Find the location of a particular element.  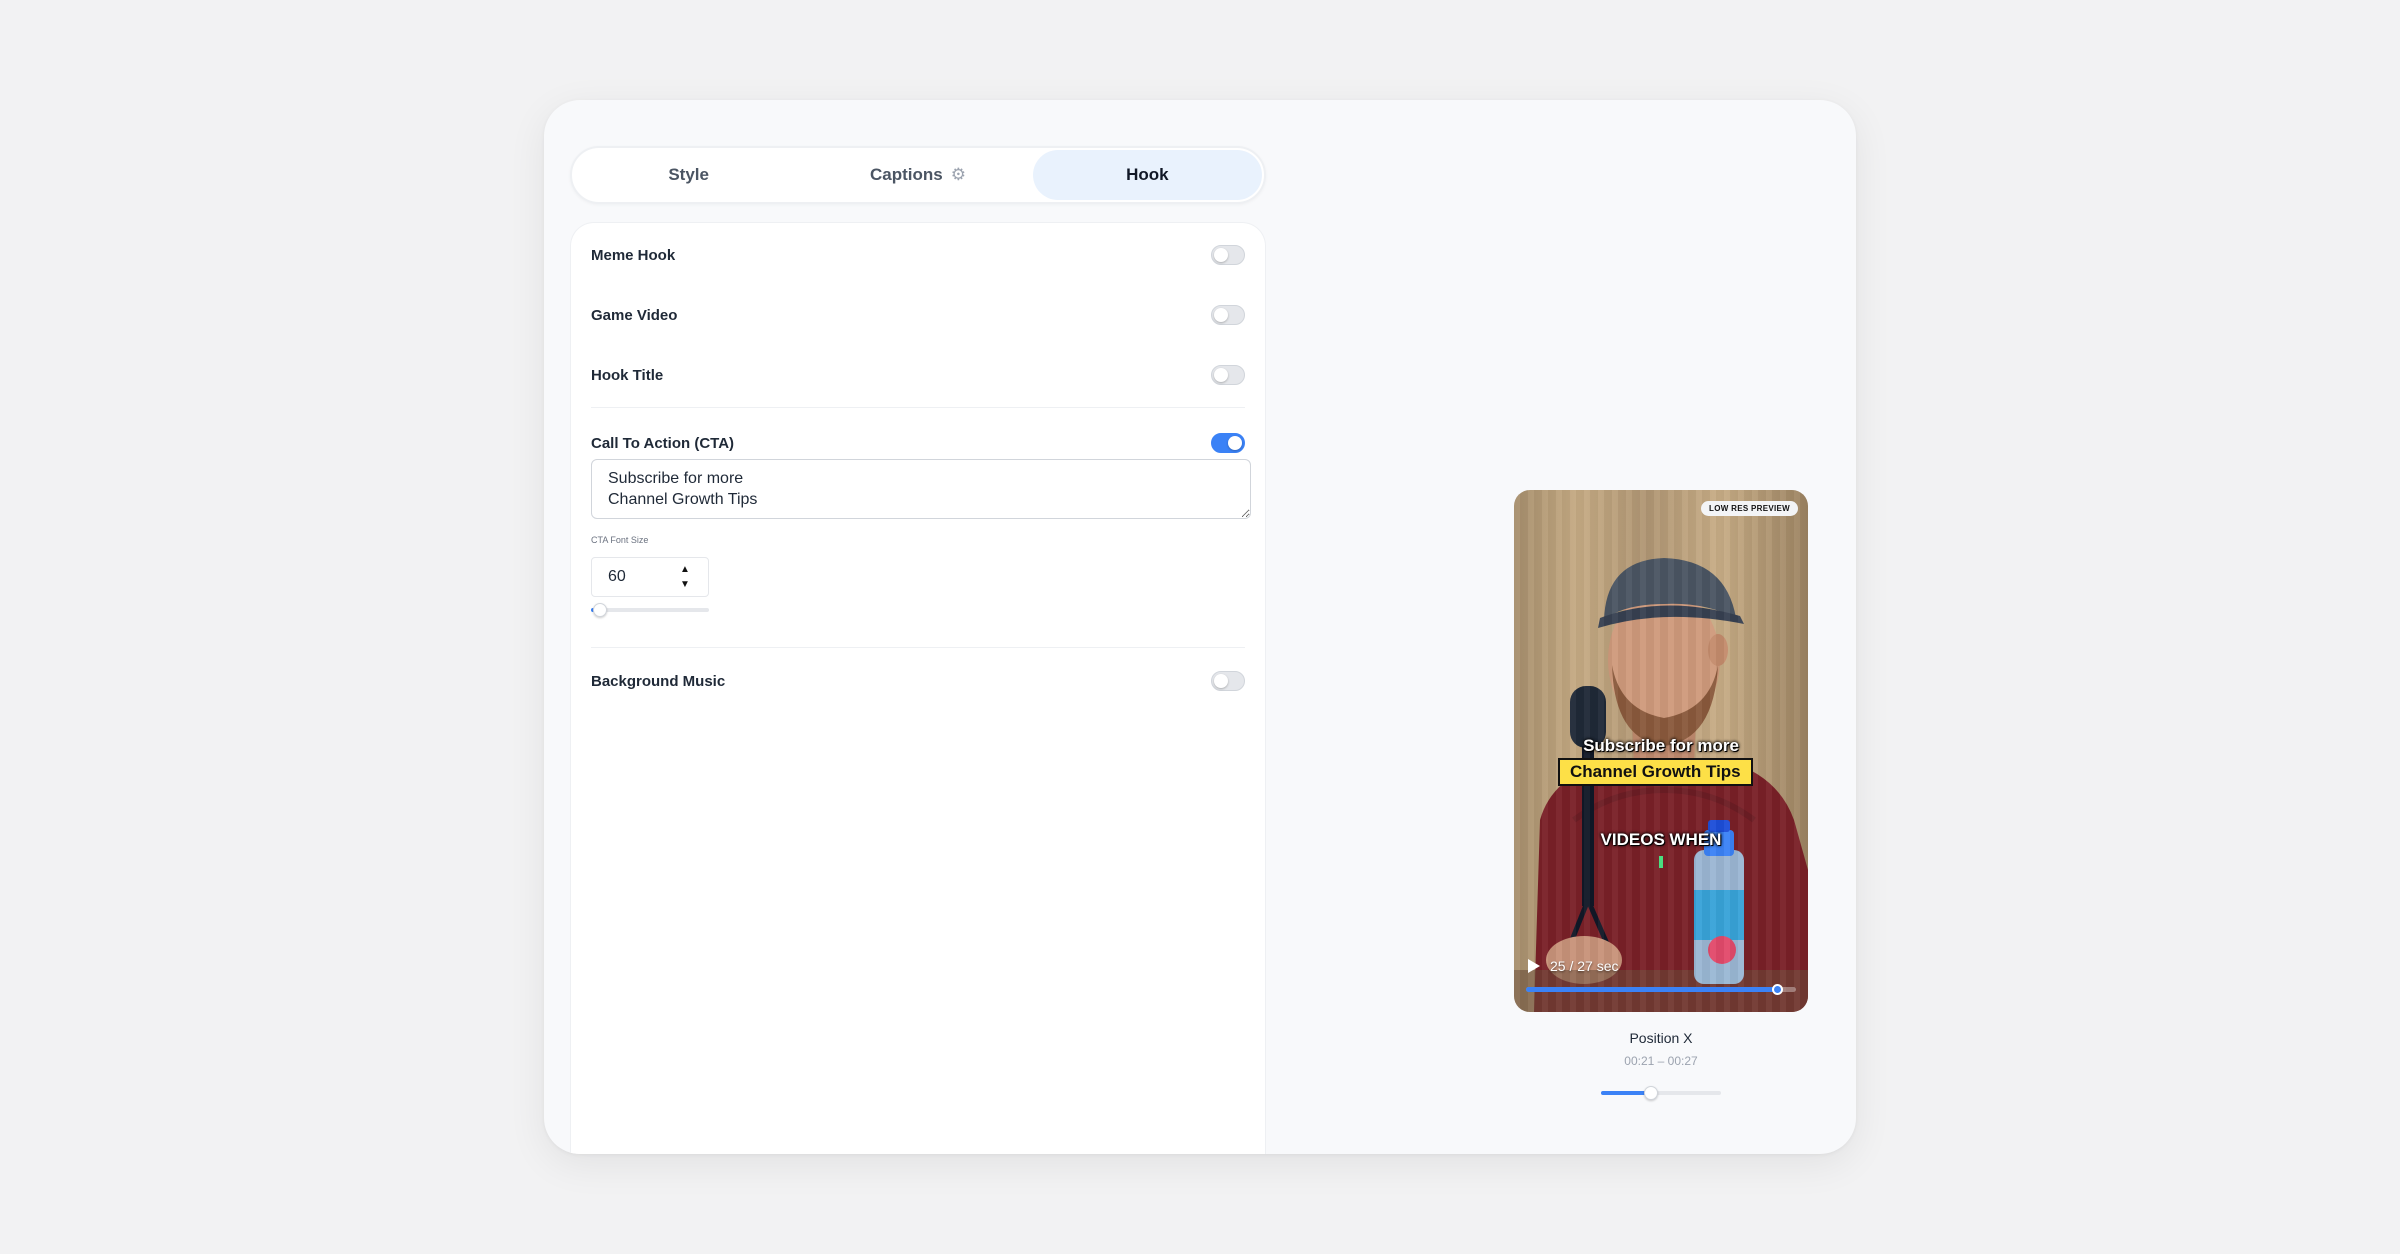

stepper-arrows: ▲ ▼ is located at coordinates (685, 577).